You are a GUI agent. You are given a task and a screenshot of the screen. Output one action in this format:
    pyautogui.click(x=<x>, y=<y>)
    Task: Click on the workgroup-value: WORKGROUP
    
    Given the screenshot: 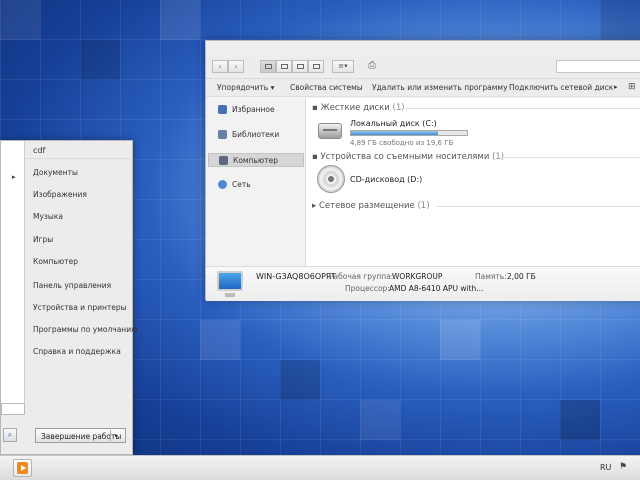 What is the action you would take?
    pyautogui.click(x=417, y=276)
    